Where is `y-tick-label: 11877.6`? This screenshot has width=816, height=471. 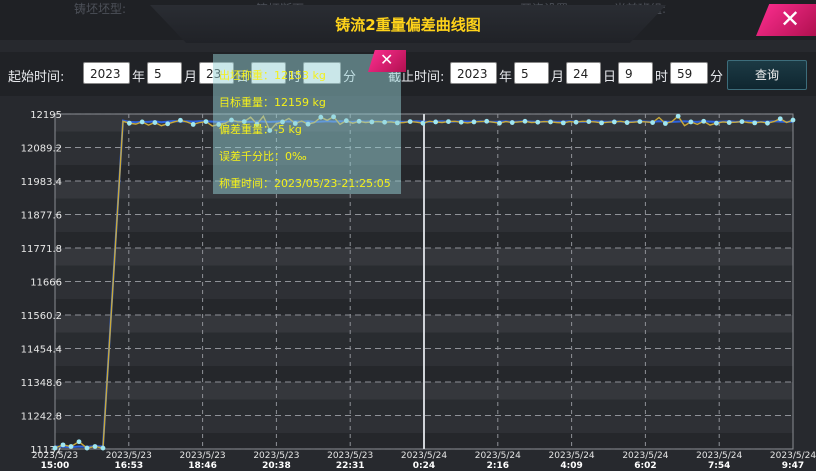 y-tick-label: 11877.6 is located at coordinates (41, 216).